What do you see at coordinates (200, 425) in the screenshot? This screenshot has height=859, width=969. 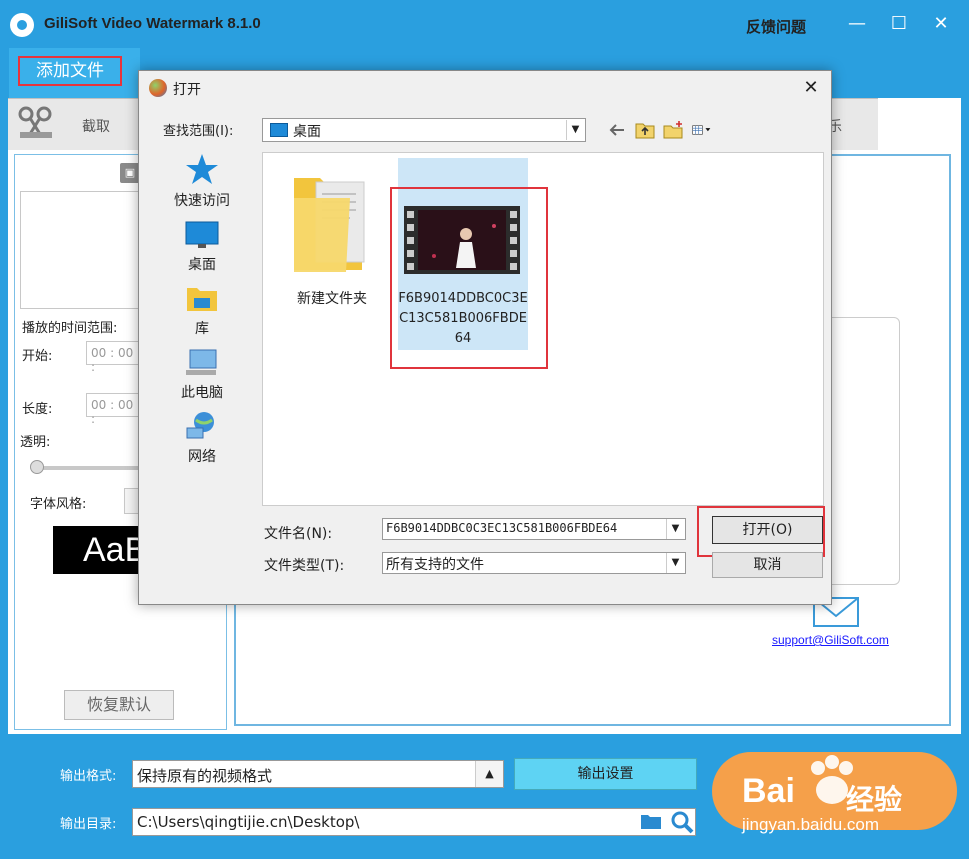 I see `network-icon` at bounding box center [200, 425].